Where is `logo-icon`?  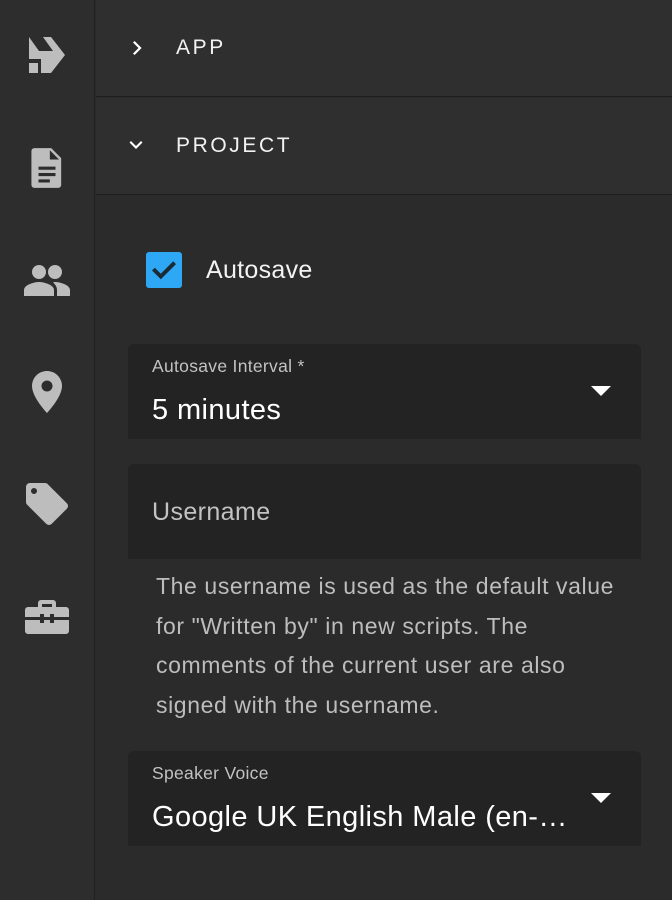 logo-icon is located at coordinates (47, 55).